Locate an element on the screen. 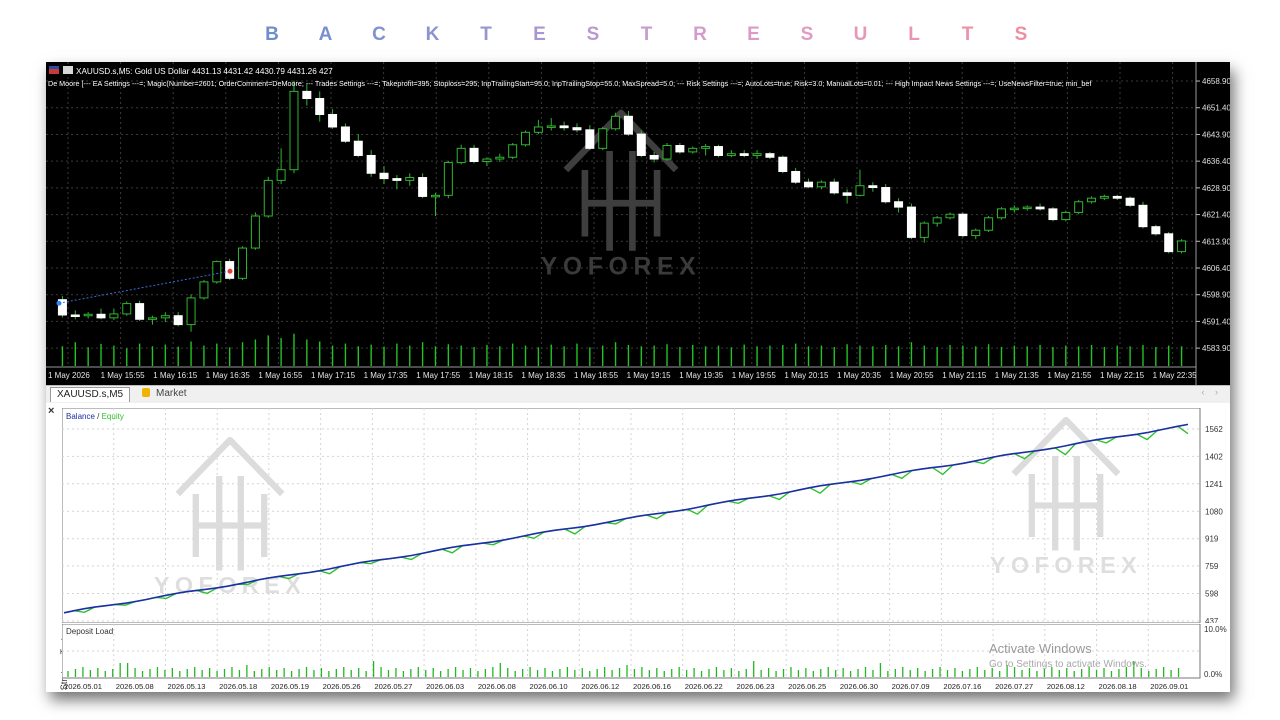 This screenshot has width=1280, height=720. date-label: 2026.06.22 is located at coordinates (704, 686).